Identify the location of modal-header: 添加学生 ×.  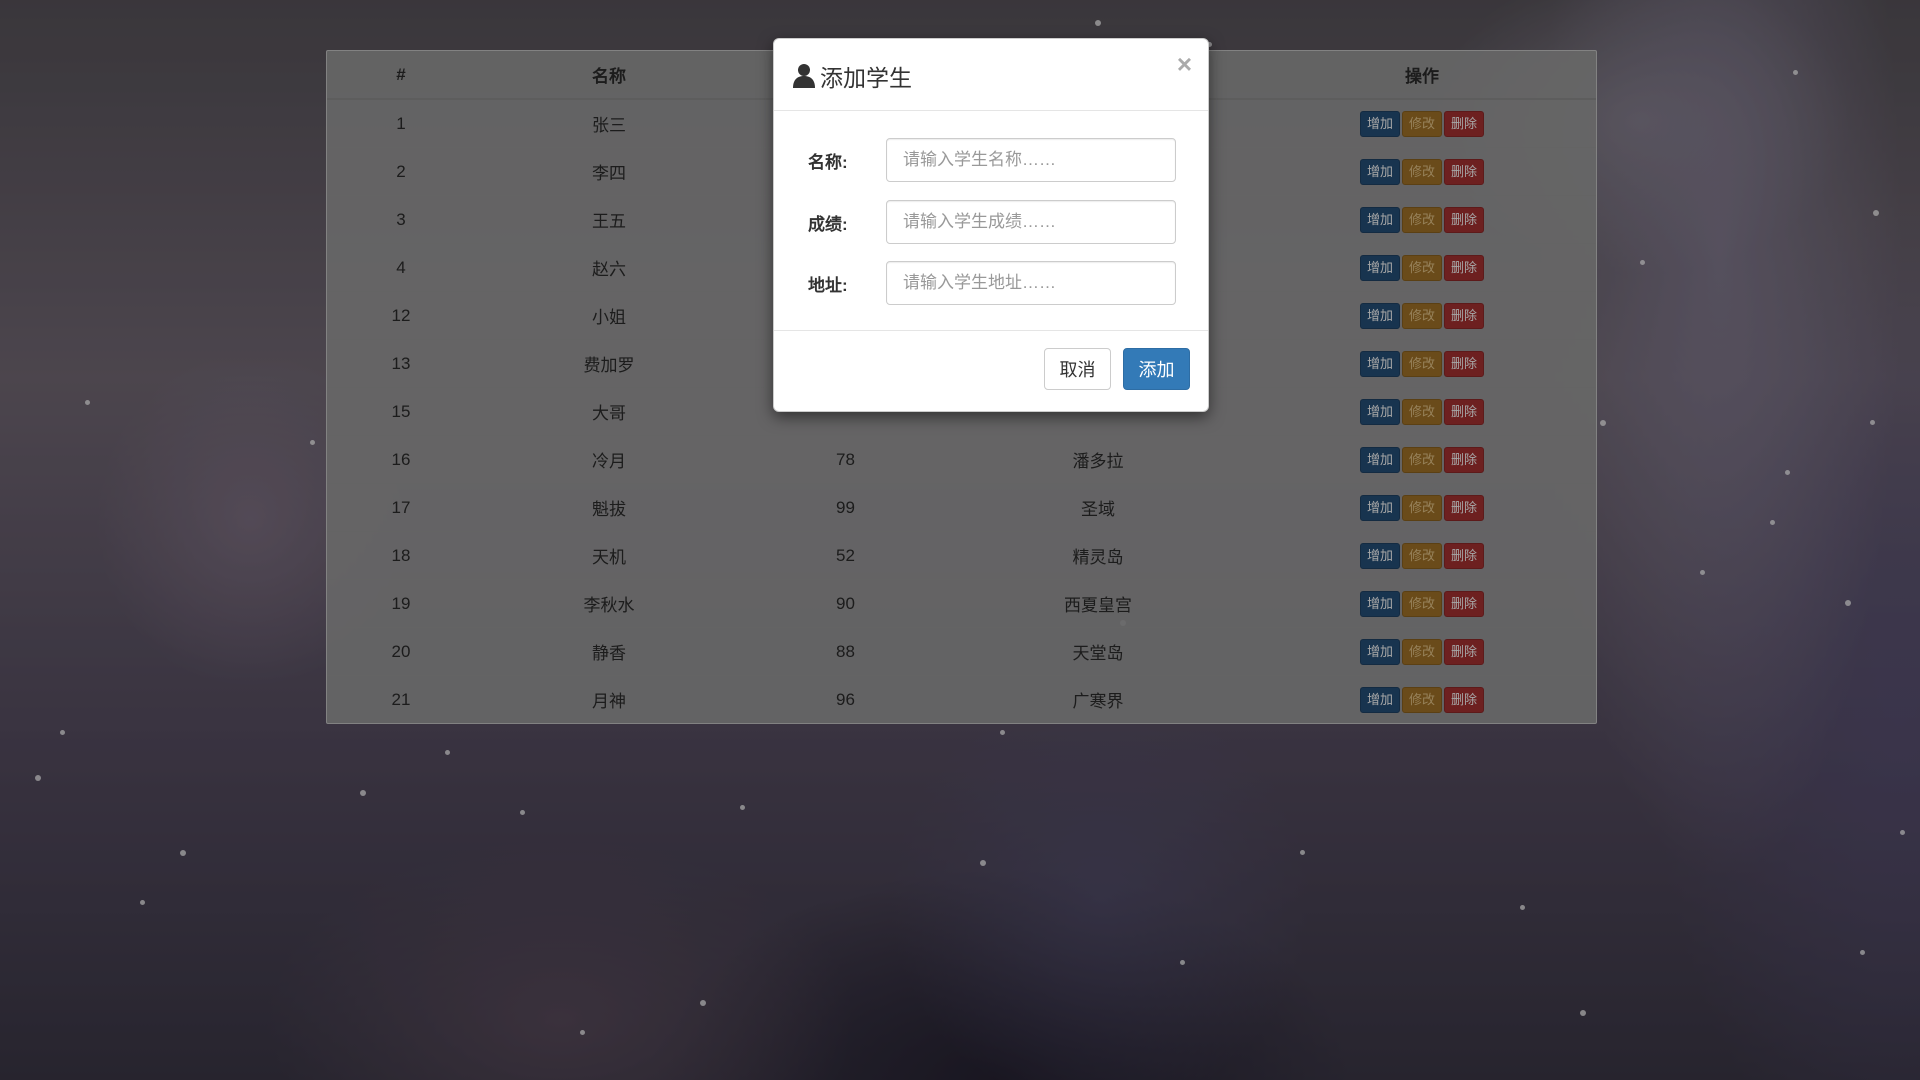
(991, 75).